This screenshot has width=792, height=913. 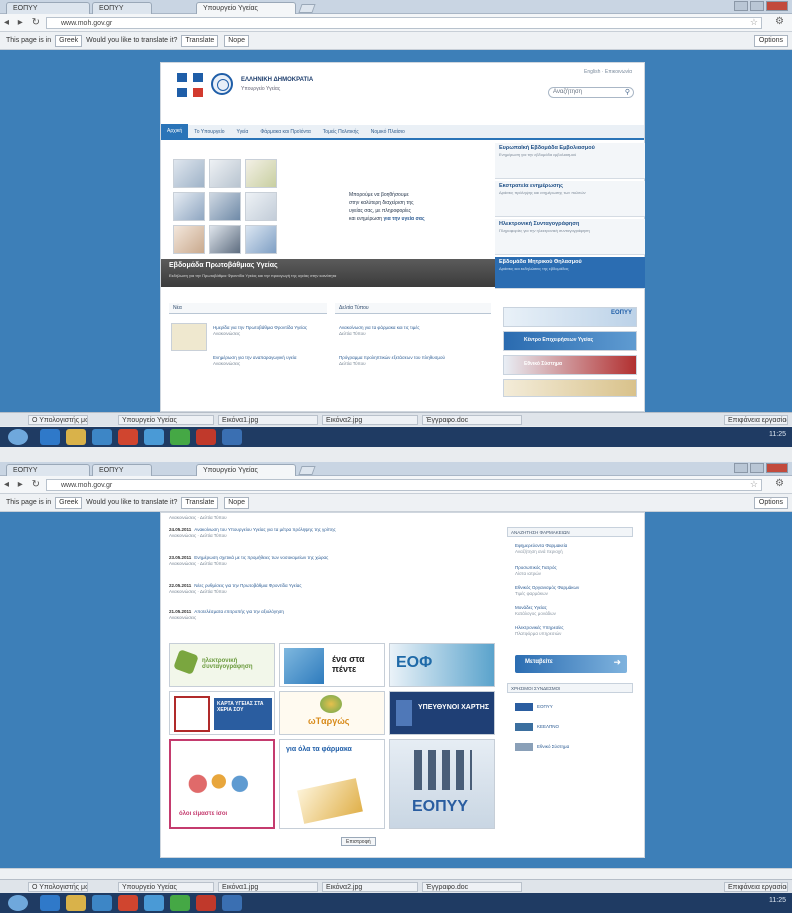 What do you see at coordinates (209, 132) in the screenshot?
I see `menu-item: Το Υπουργείο` at bounding box center [209, 132].